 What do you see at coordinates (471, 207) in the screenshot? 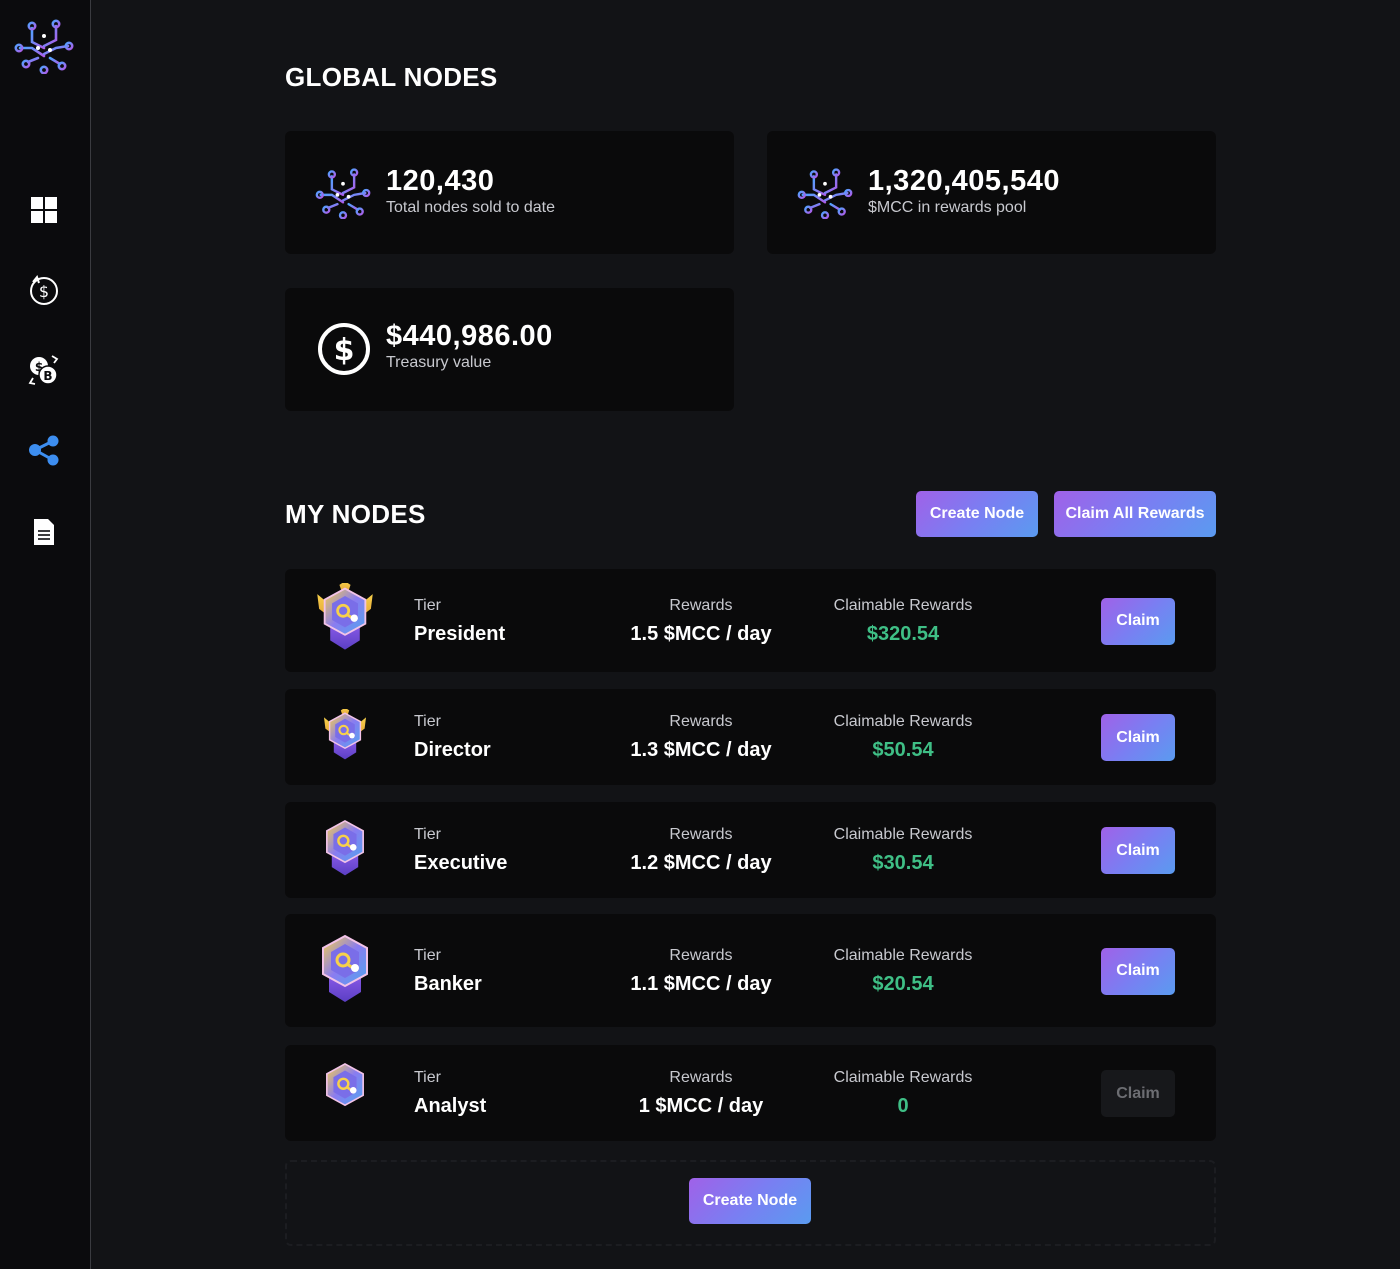
I see `stat-label: Total nodes sold to date` at bounding box center [471, 207].